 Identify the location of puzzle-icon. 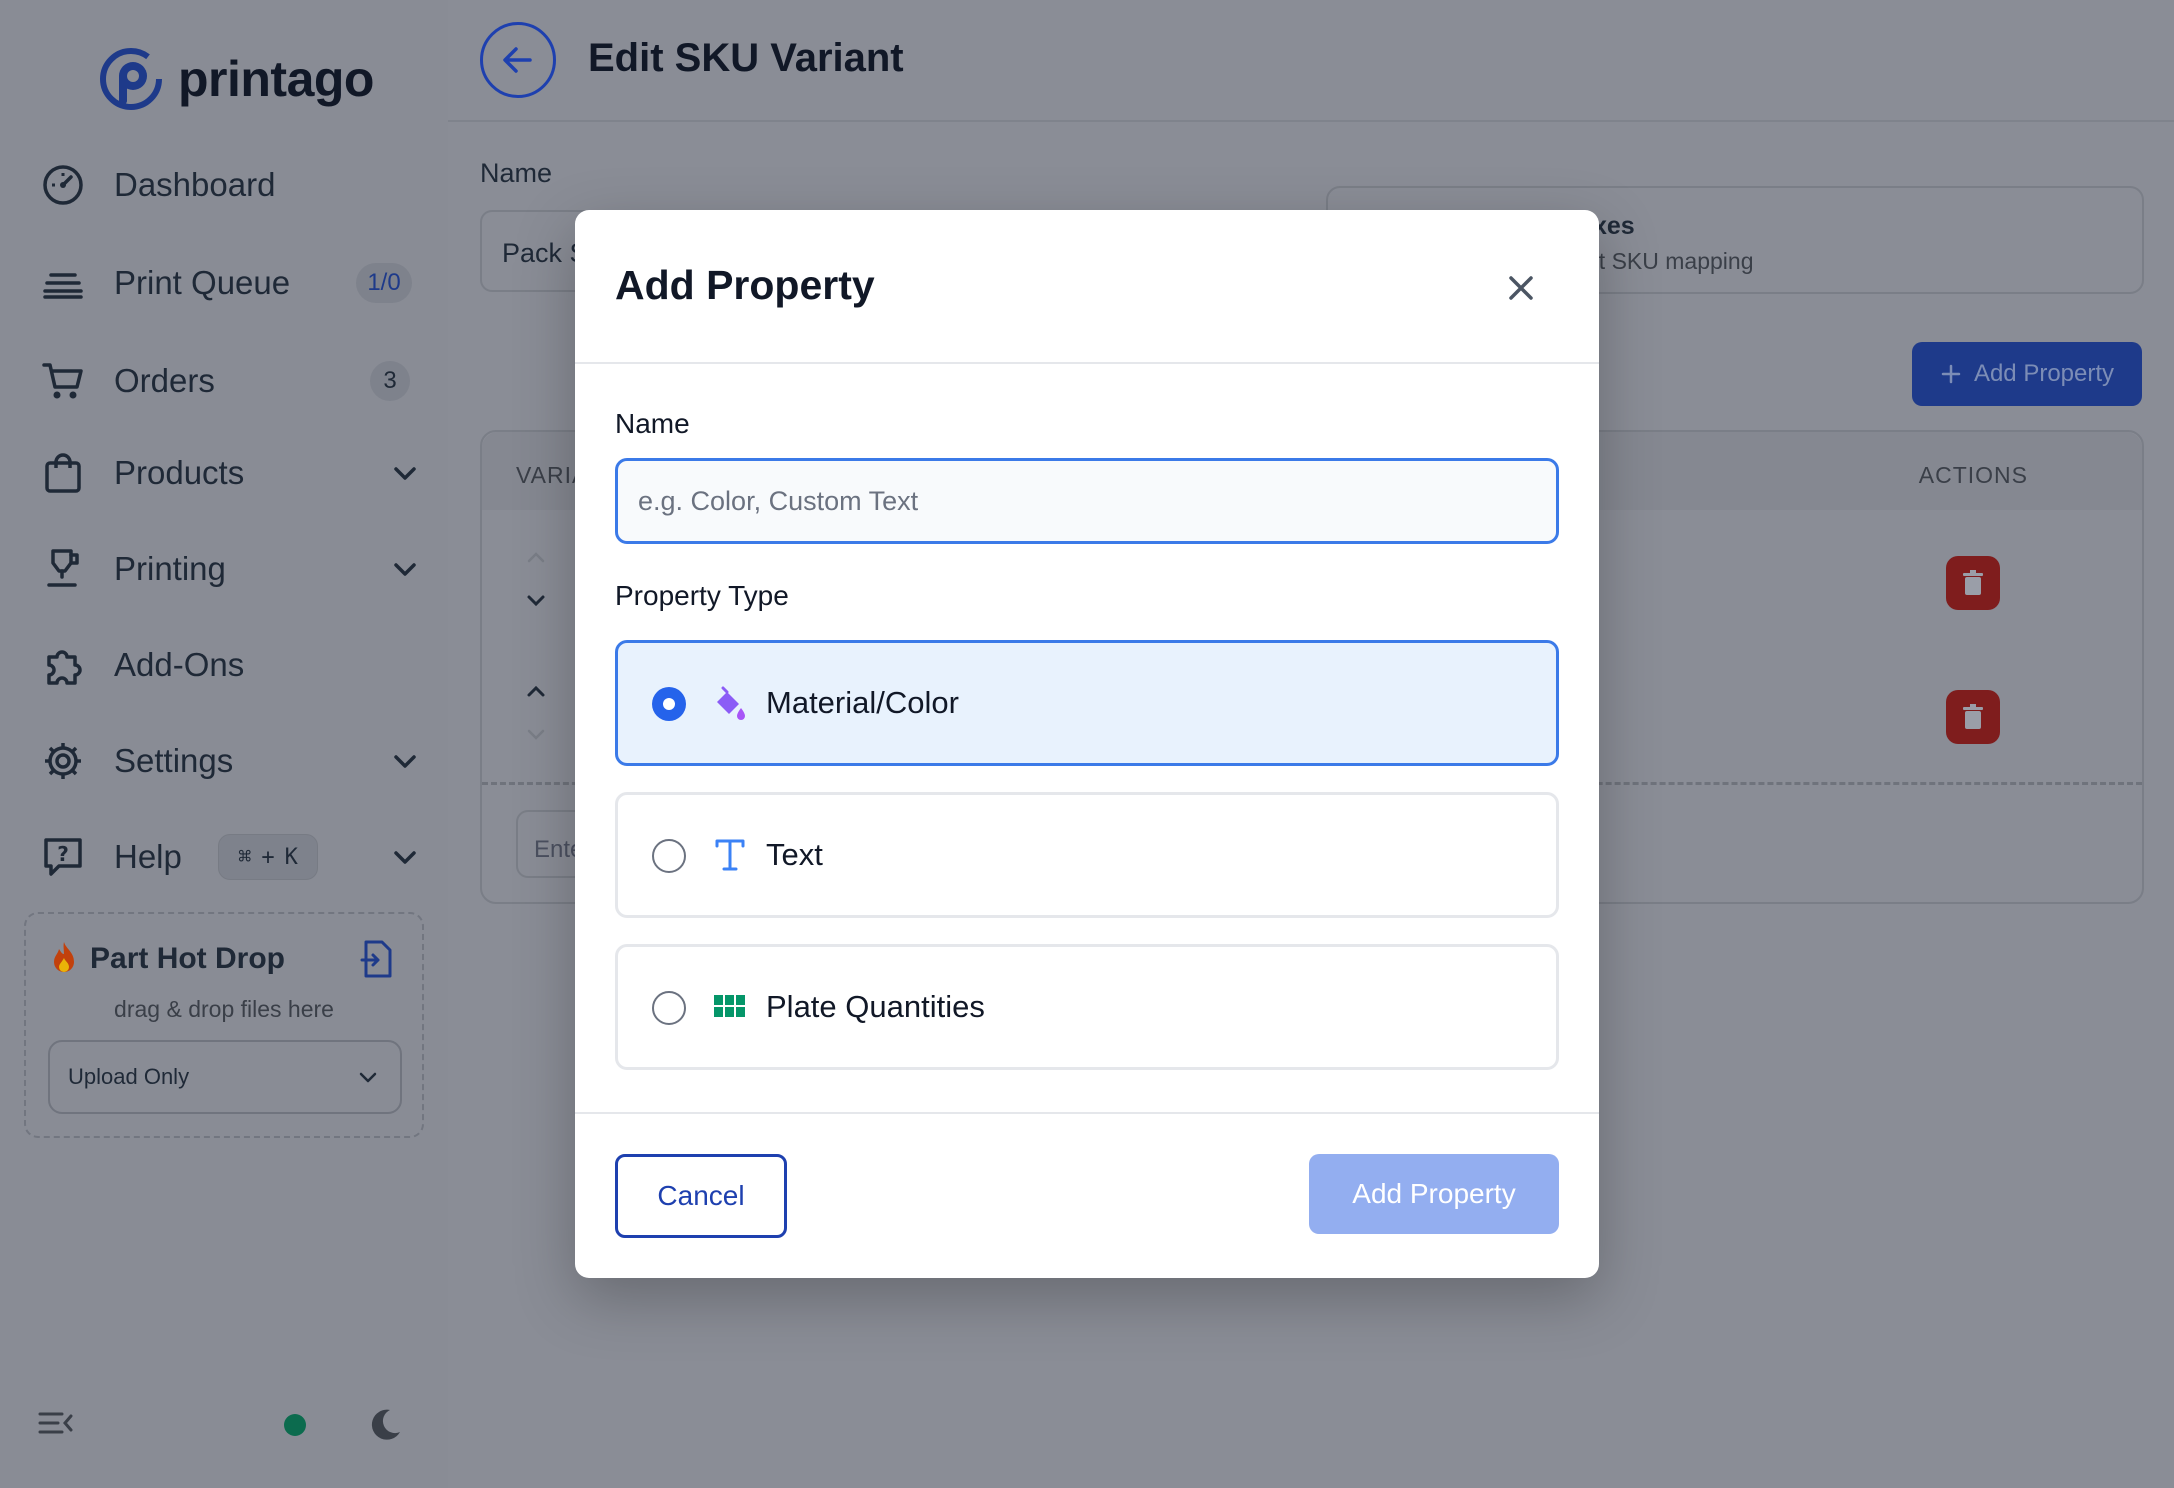
(63, 665).